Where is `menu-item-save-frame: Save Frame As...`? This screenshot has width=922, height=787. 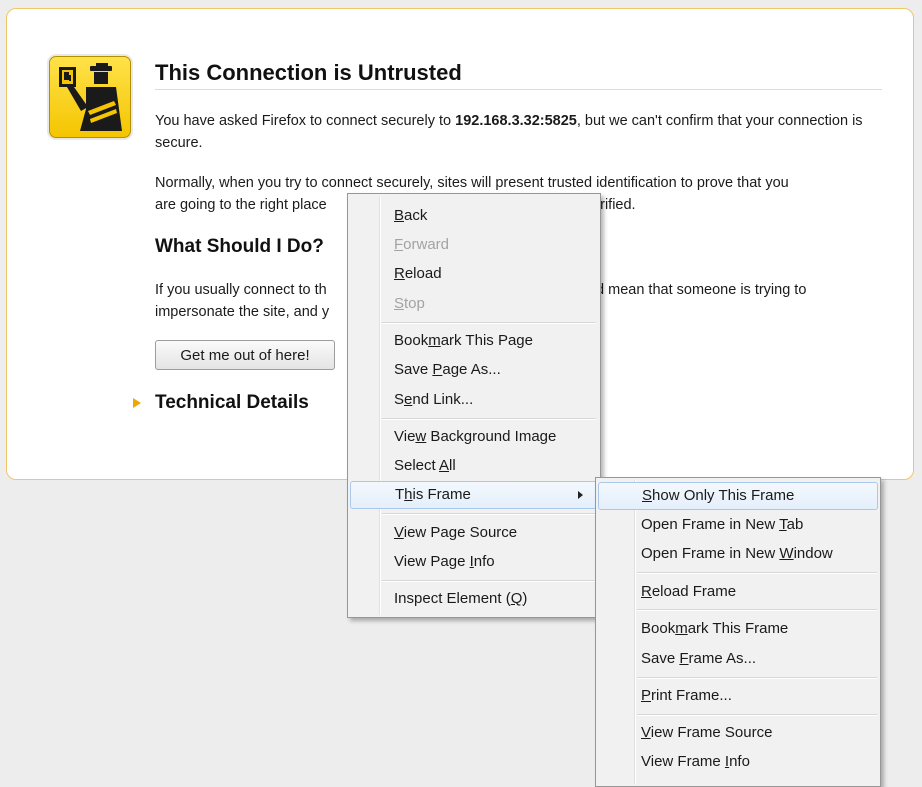 menu-item-save-frame: Save Frame As... is located at coordinates (738, 659).